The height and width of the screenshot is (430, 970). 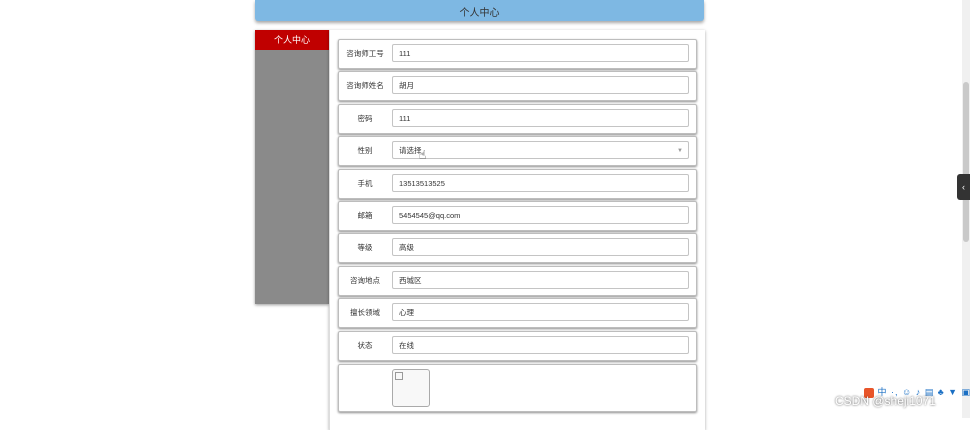 I want to click on page-scrollbar, so click(x=966, y=209).